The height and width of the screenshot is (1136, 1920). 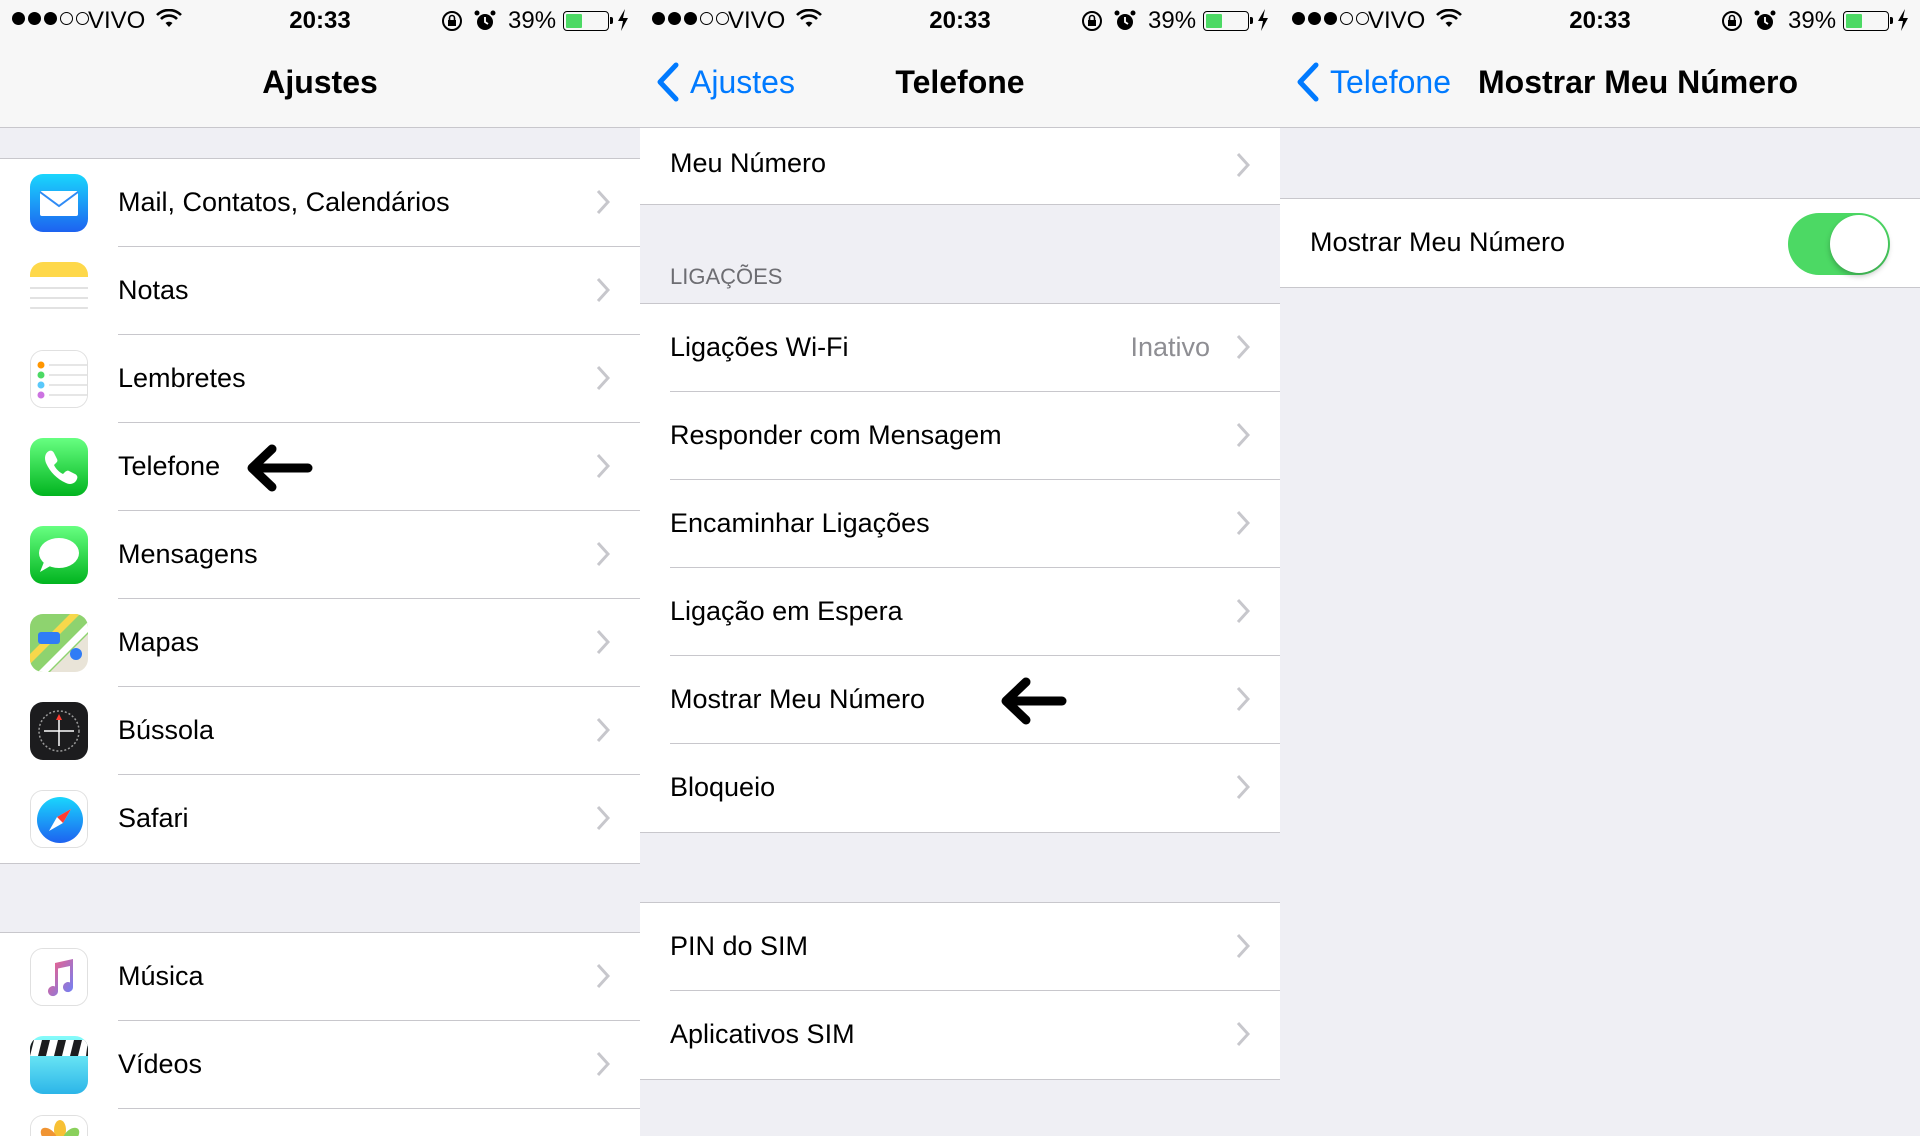 I want to click on messages-icon, so click(x=59, y=555).